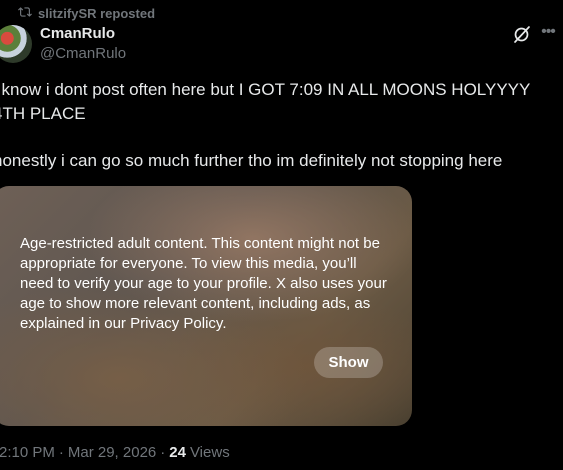  Describe the element at coordinates (548, 32) in the screenshot. I see `more-icon: •••` at that location.